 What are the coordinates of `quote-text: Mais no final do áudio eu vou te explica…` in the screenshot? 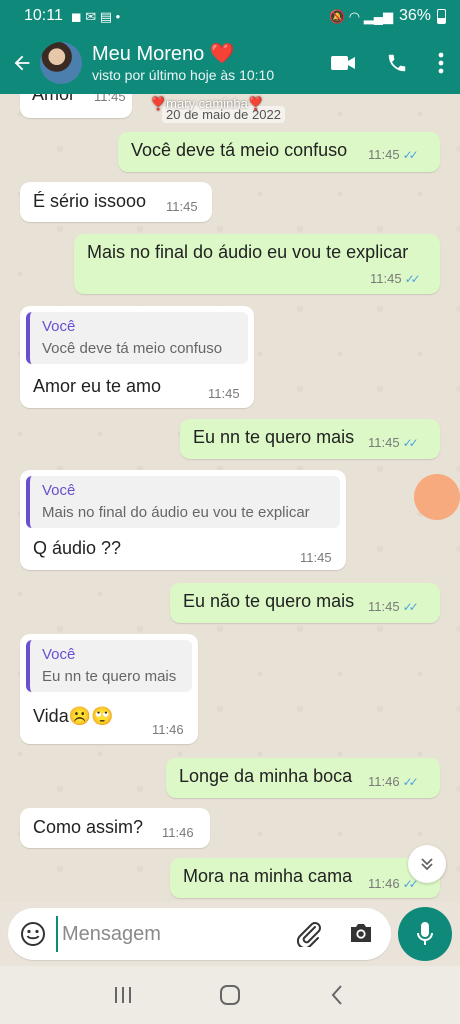 It's located at (176, 512).